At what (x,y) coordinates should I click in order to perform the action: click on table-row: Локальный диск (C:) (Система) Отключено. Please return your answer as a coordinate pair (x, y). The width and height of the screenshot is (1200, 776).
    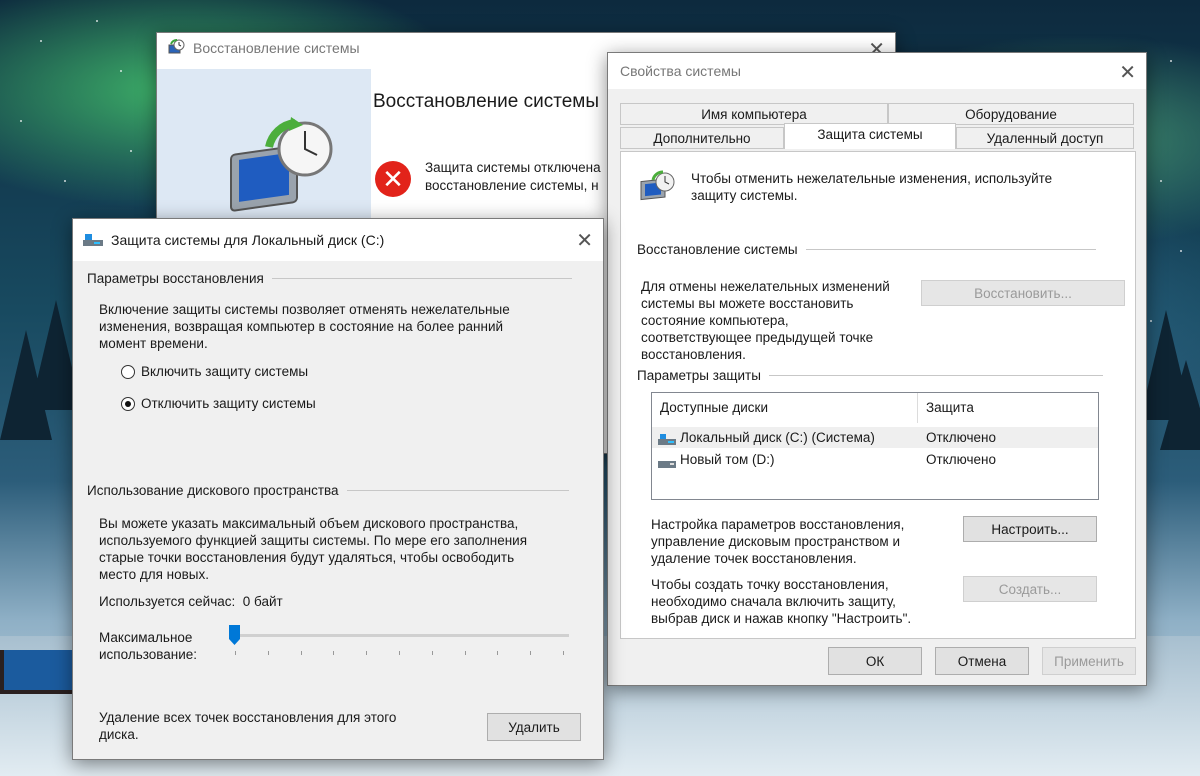
    Looking at the image, I should click on (875, 437).